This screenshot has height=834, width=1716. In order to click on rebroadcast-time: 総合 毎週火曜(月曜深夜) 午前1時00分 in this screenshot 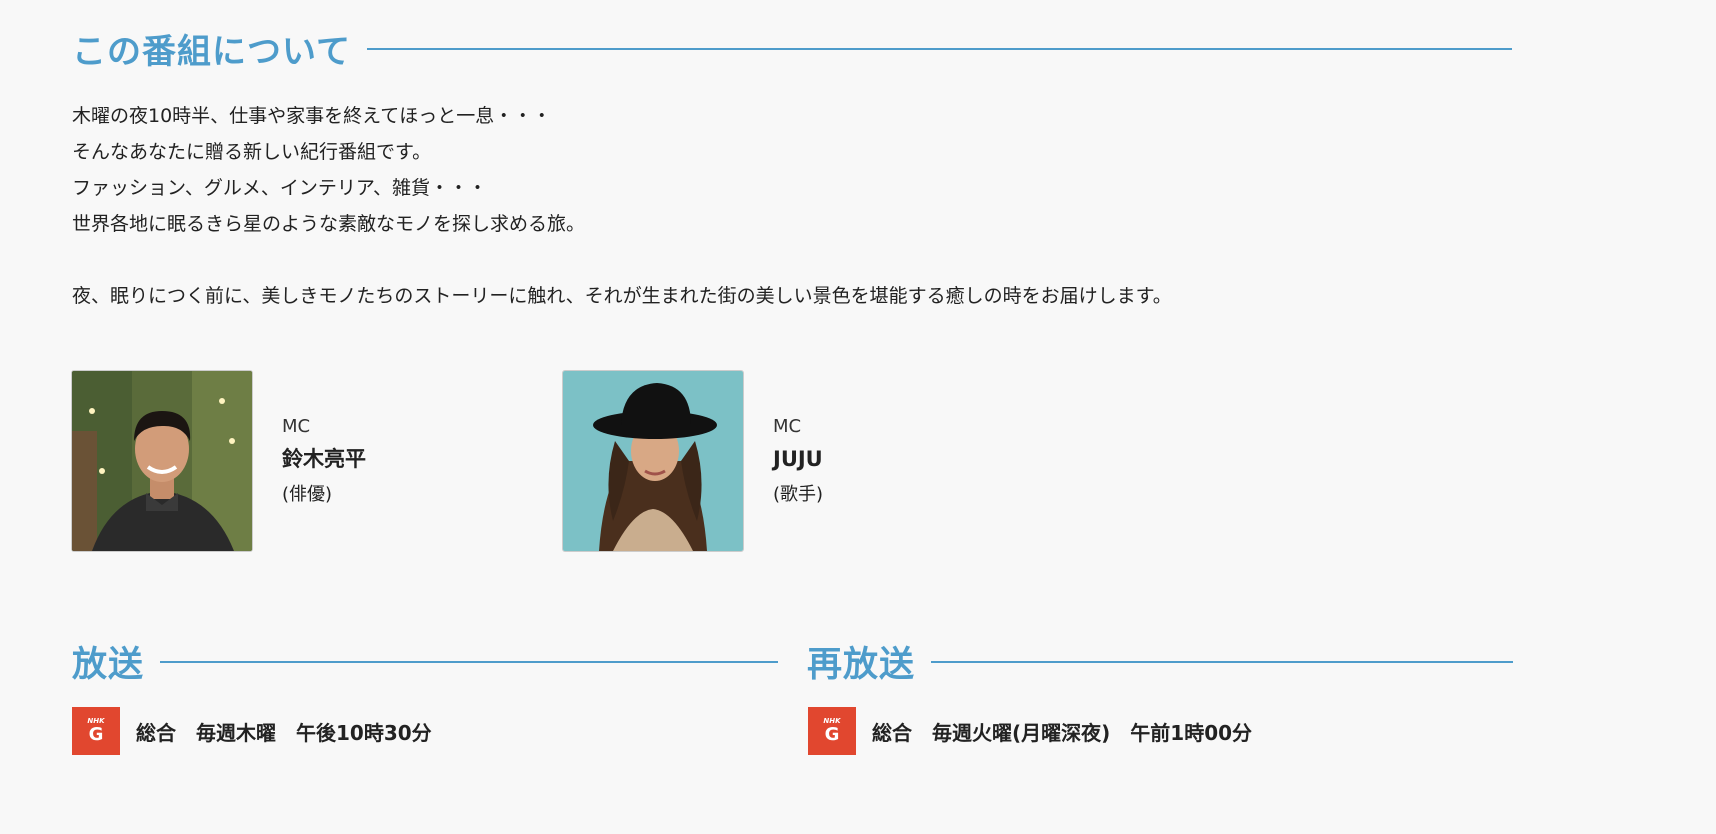, I will do `click(1062, 732)`.